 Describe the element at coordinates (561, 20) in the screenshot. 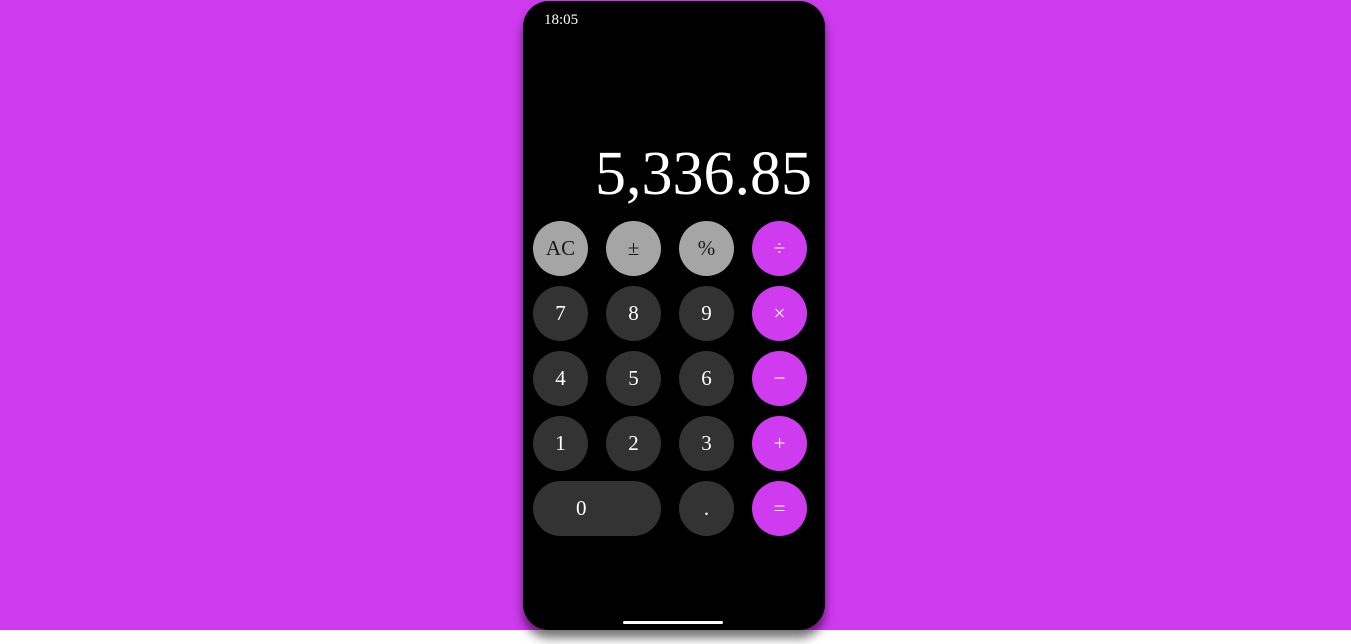

I see `status-time: 18:05` at that location.